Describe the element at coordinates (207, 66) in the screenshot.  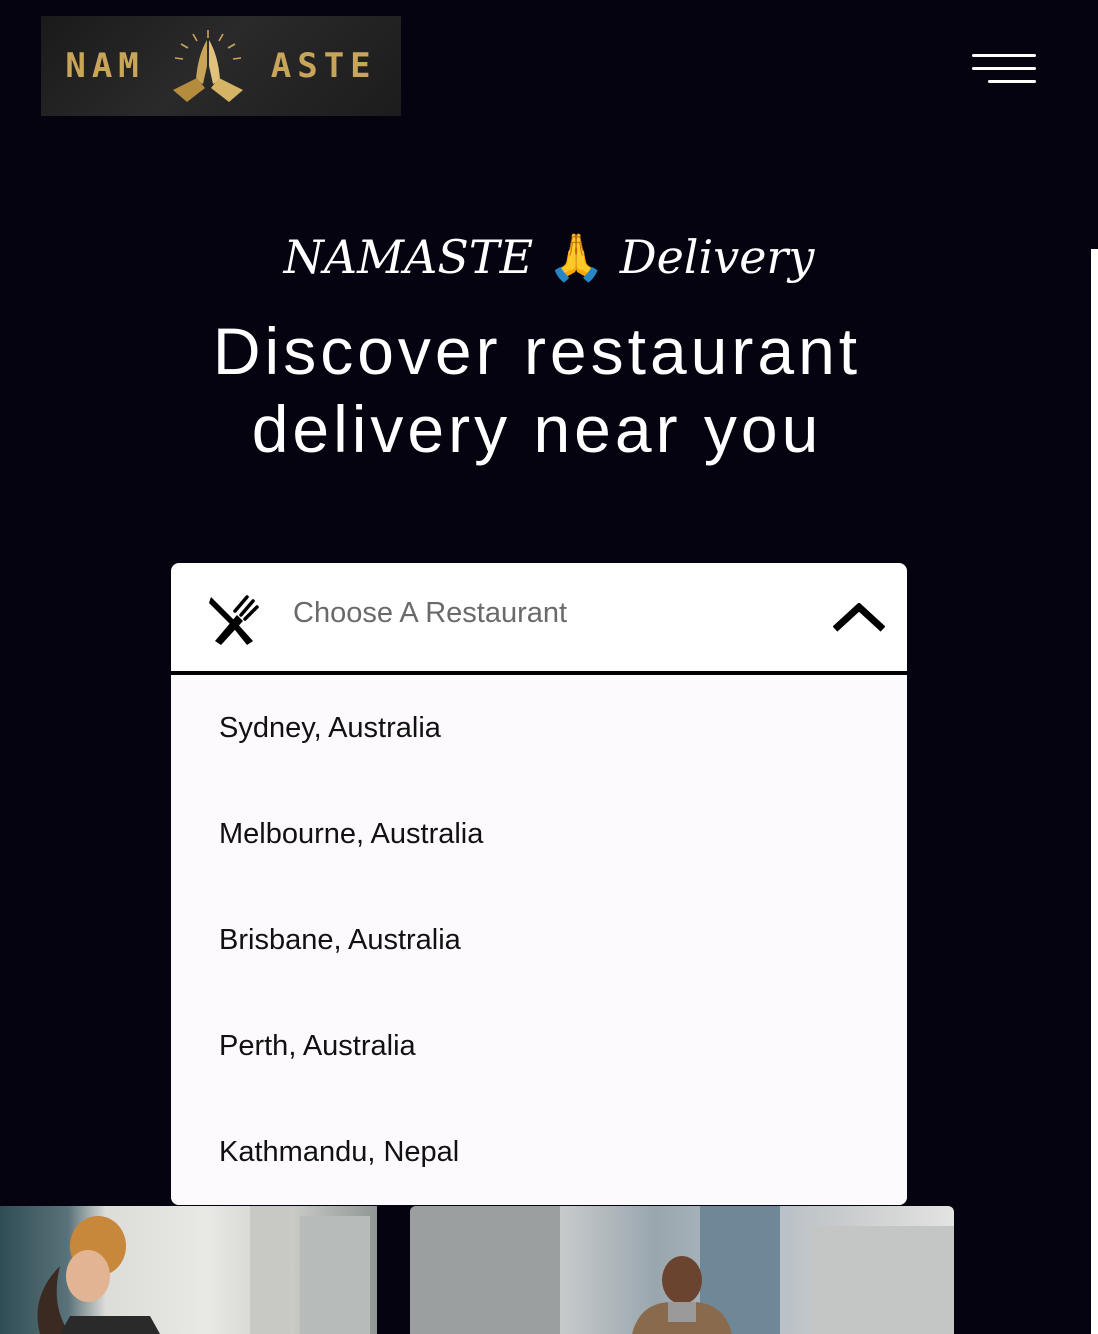
I see `praying-hands-icon` at that location.